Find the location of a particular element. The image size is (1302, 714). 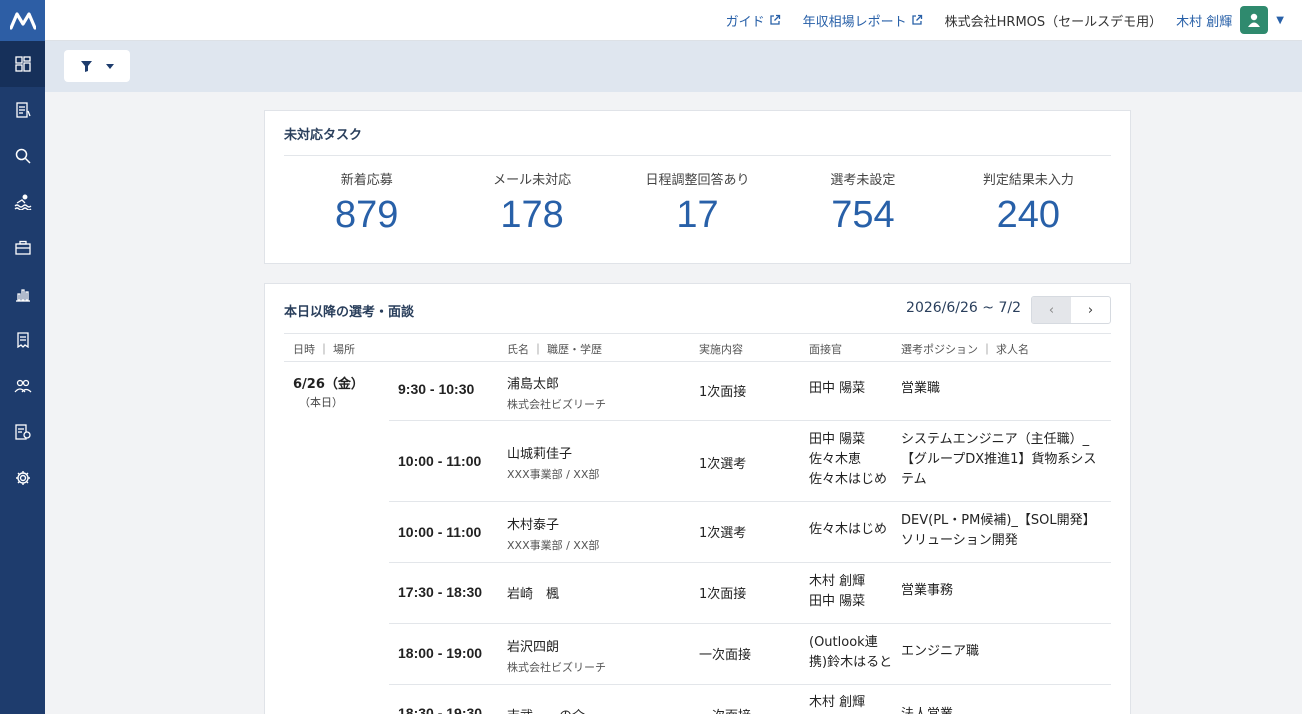

task-label: 選考未設定 is located at coordinates (863, 180).